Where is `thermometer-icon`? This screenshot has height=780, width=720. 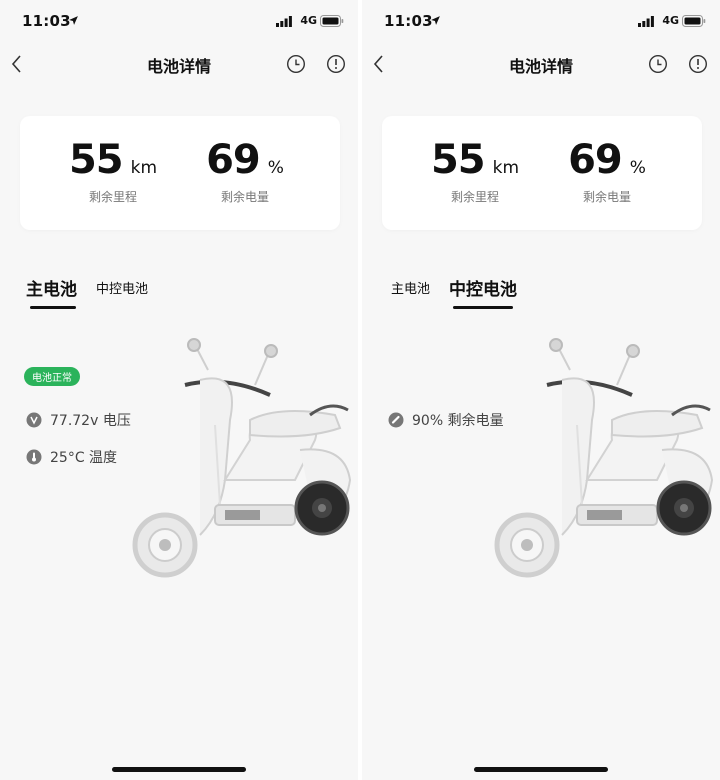 thermometer-icon is located at coordinates (34, 457).